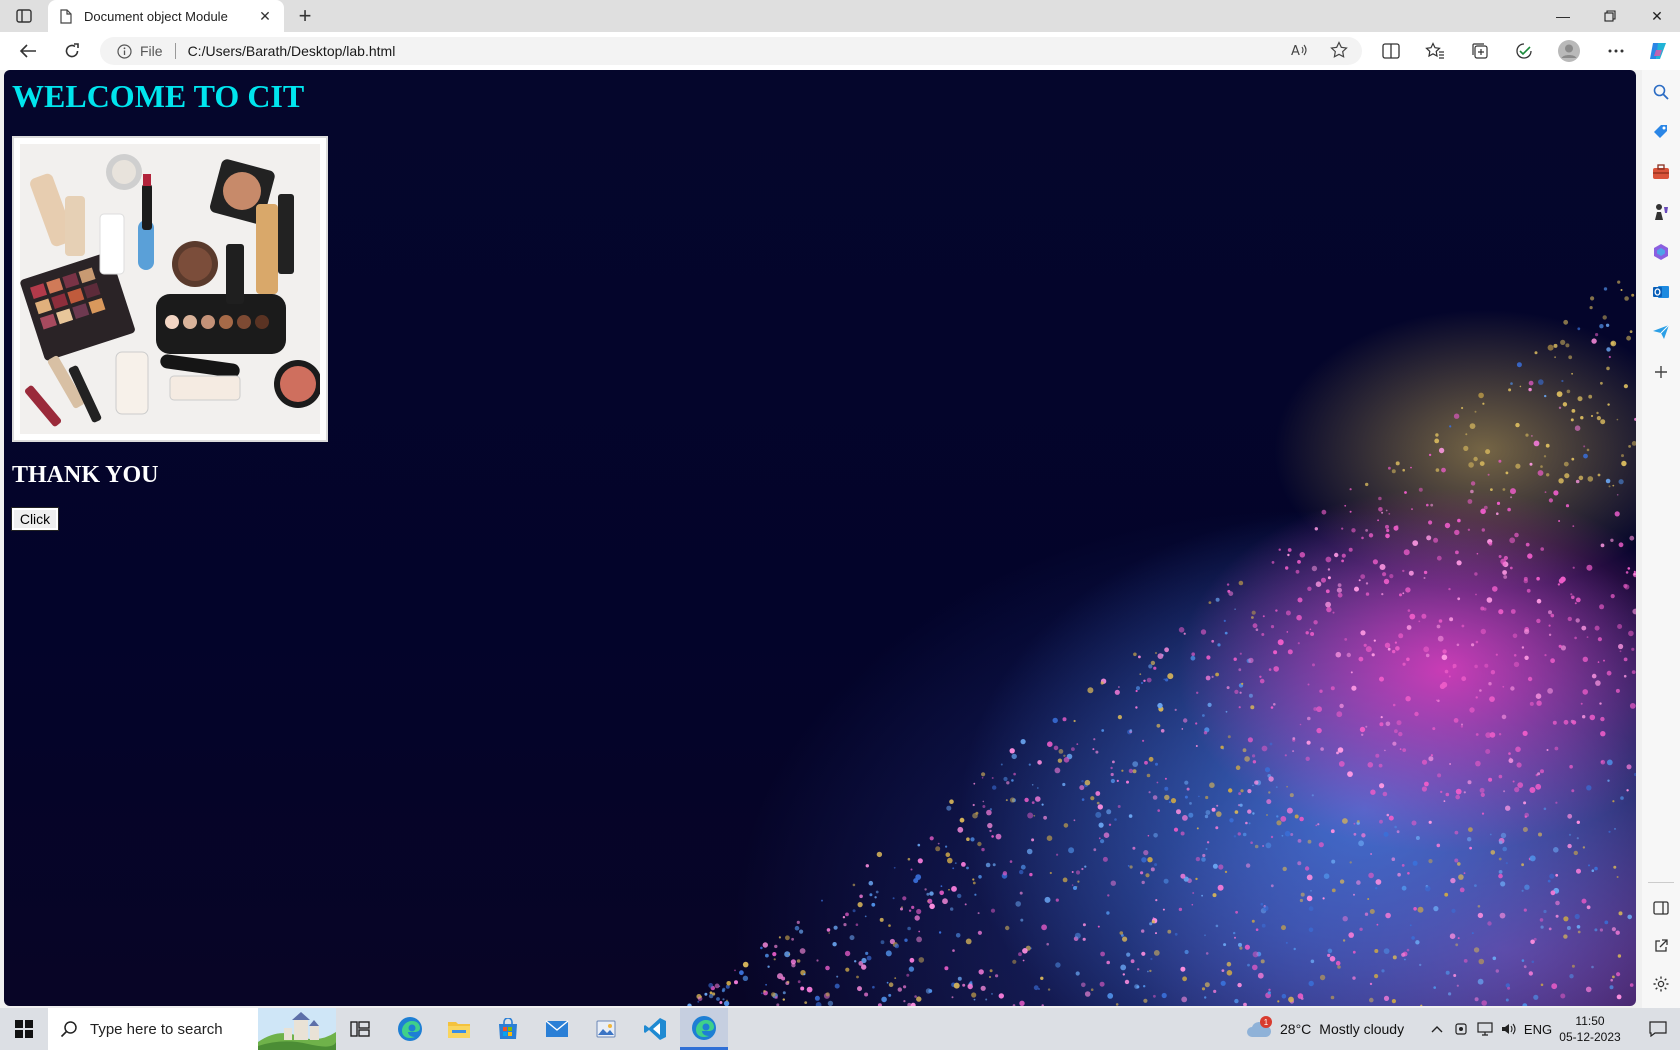 The width and height of the screenshot is (1680, 1050). I want to click on meet-now-icon, so click(1461, 1029).